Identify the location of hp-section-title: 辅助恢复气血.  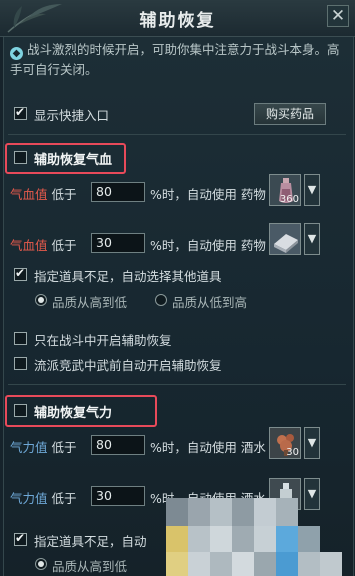
(73, 160).